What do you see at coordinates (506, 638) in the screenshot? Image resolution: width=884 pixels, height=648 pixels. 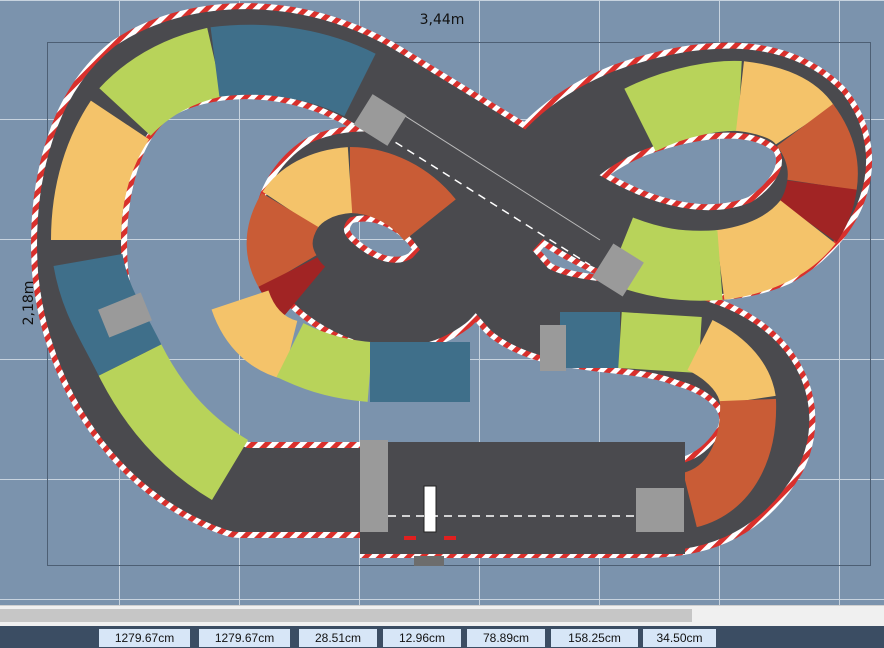 I see `status-value: 78.89cm` at bounding box center [506, 638].